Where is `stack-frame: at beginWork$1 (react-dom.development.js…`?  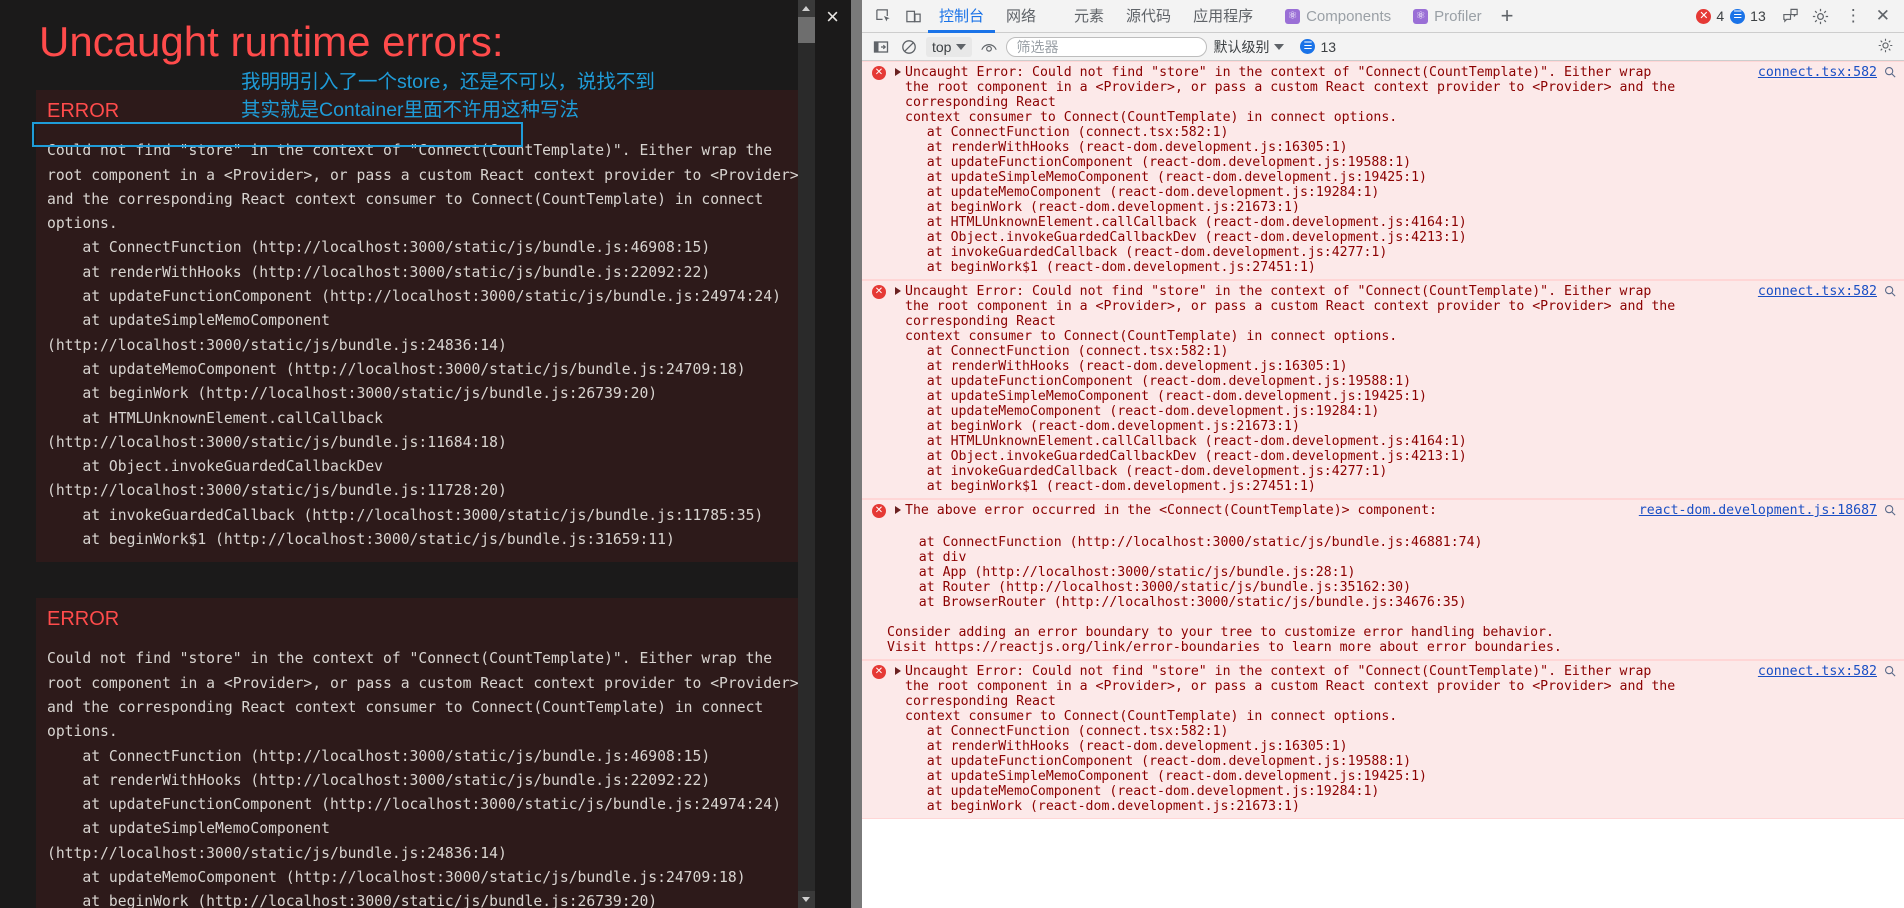
stack-frame: at beginWork$1 (react-dom.development.js… is located at coordinates (1399, 267).